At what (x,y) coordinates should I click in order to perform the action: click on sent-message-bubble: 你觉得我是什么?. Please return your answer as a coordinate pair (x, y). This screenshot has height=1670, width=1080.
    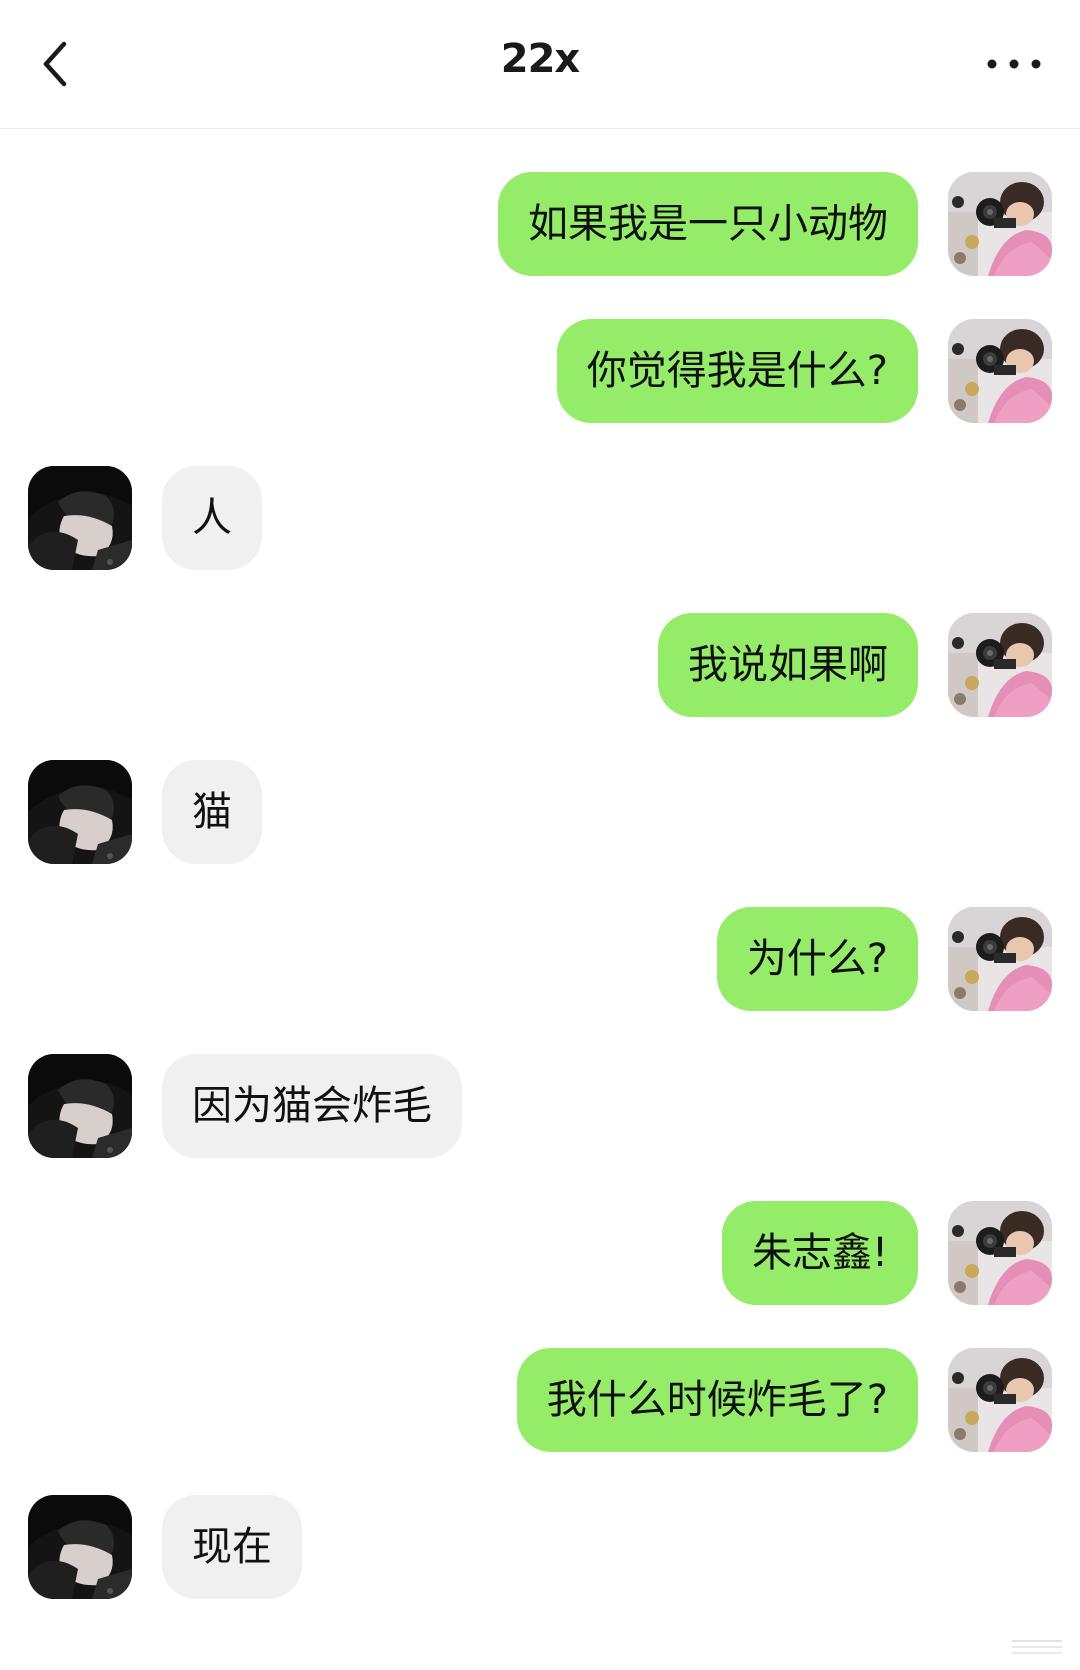
    Looking at the image, I should click on (737, 371).